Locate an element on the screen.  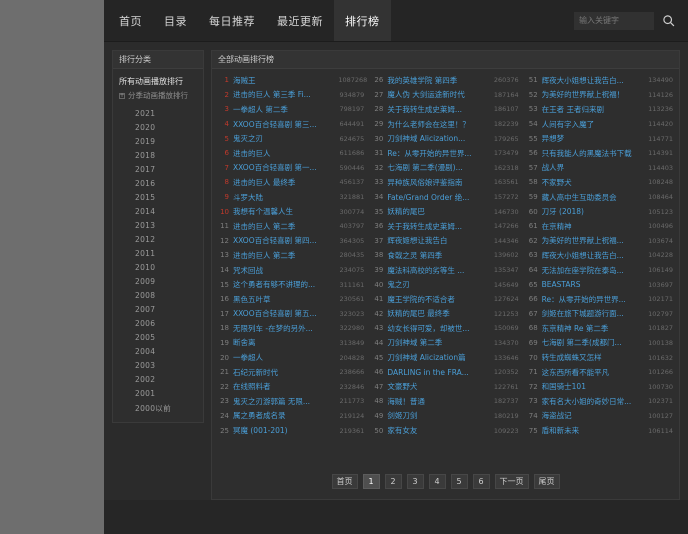
ranking-row: 42 妖精的尾巴 最终季 121253 is located at coordinates (445, 314).